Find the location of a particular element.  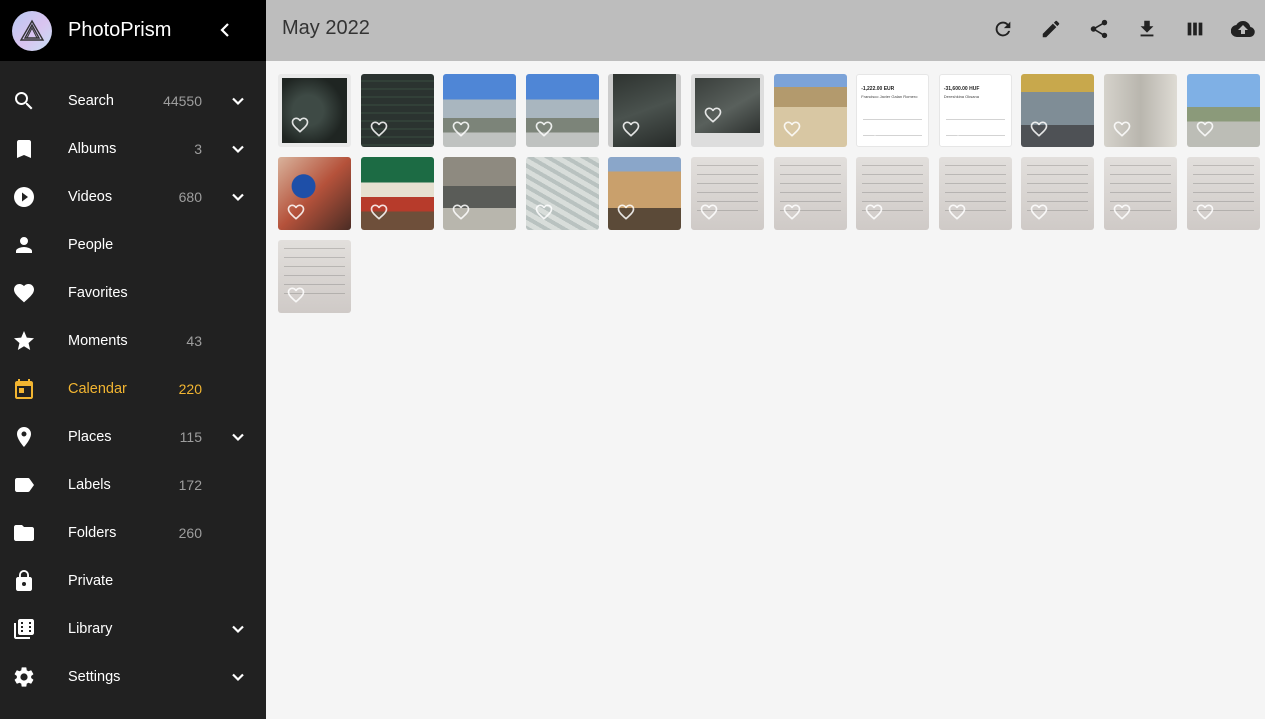

photo-thumbnail: -31,600.00 HUF Dereshkina Oksana is located at coordinates (975, 110).